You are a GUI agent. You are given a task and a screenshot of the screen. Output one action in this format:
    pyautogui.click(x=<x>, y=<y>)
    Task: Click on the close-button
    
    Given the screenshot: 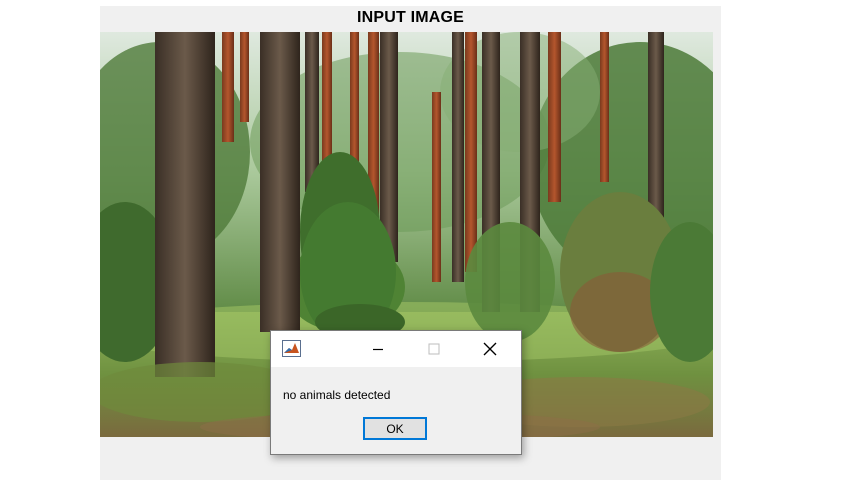 What is the action you would take?
    pyautogui.click(x=490, y=349)
    